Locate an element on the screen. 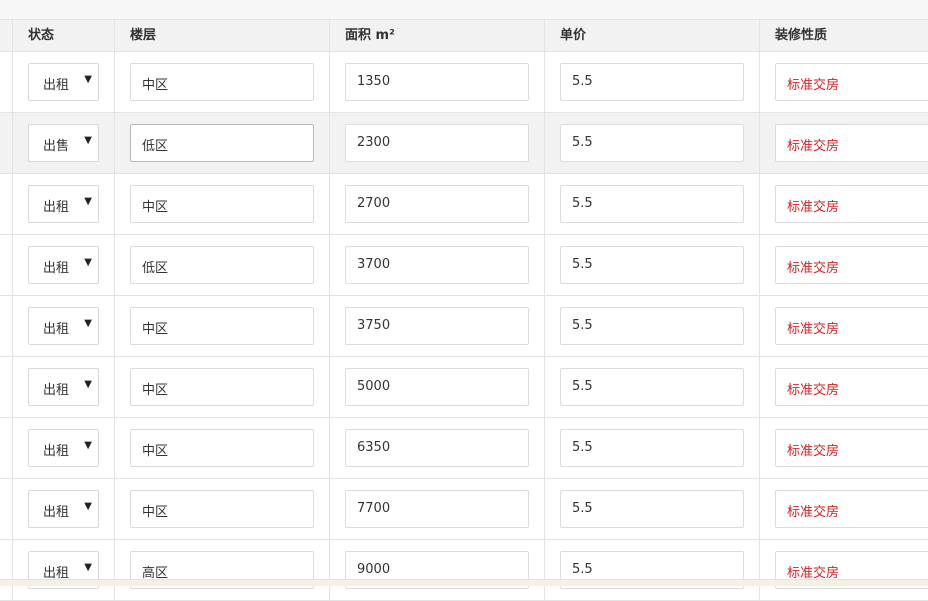 The height and width of the screenshot is (601, 928). column-header-status: 状态 is located at coordinates (41, 35).